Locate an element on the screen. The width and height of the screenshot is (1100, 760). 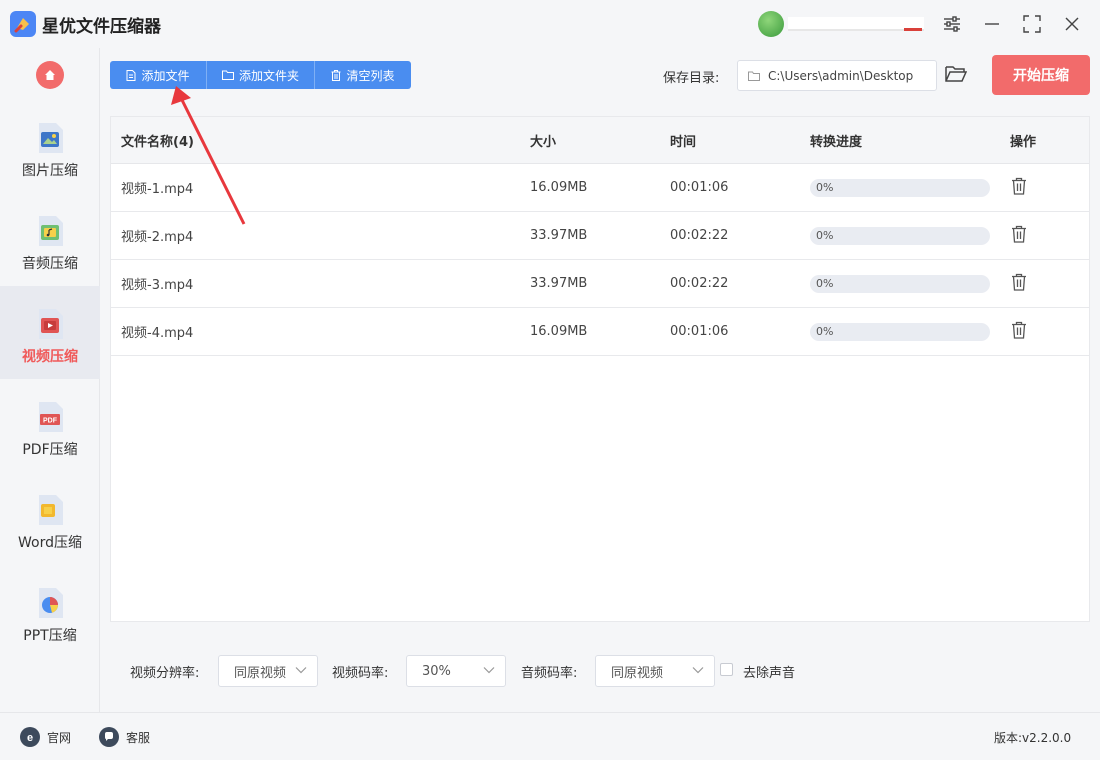
sidebar-item-image: 图片压缩 is located at coordinates (50, 146).